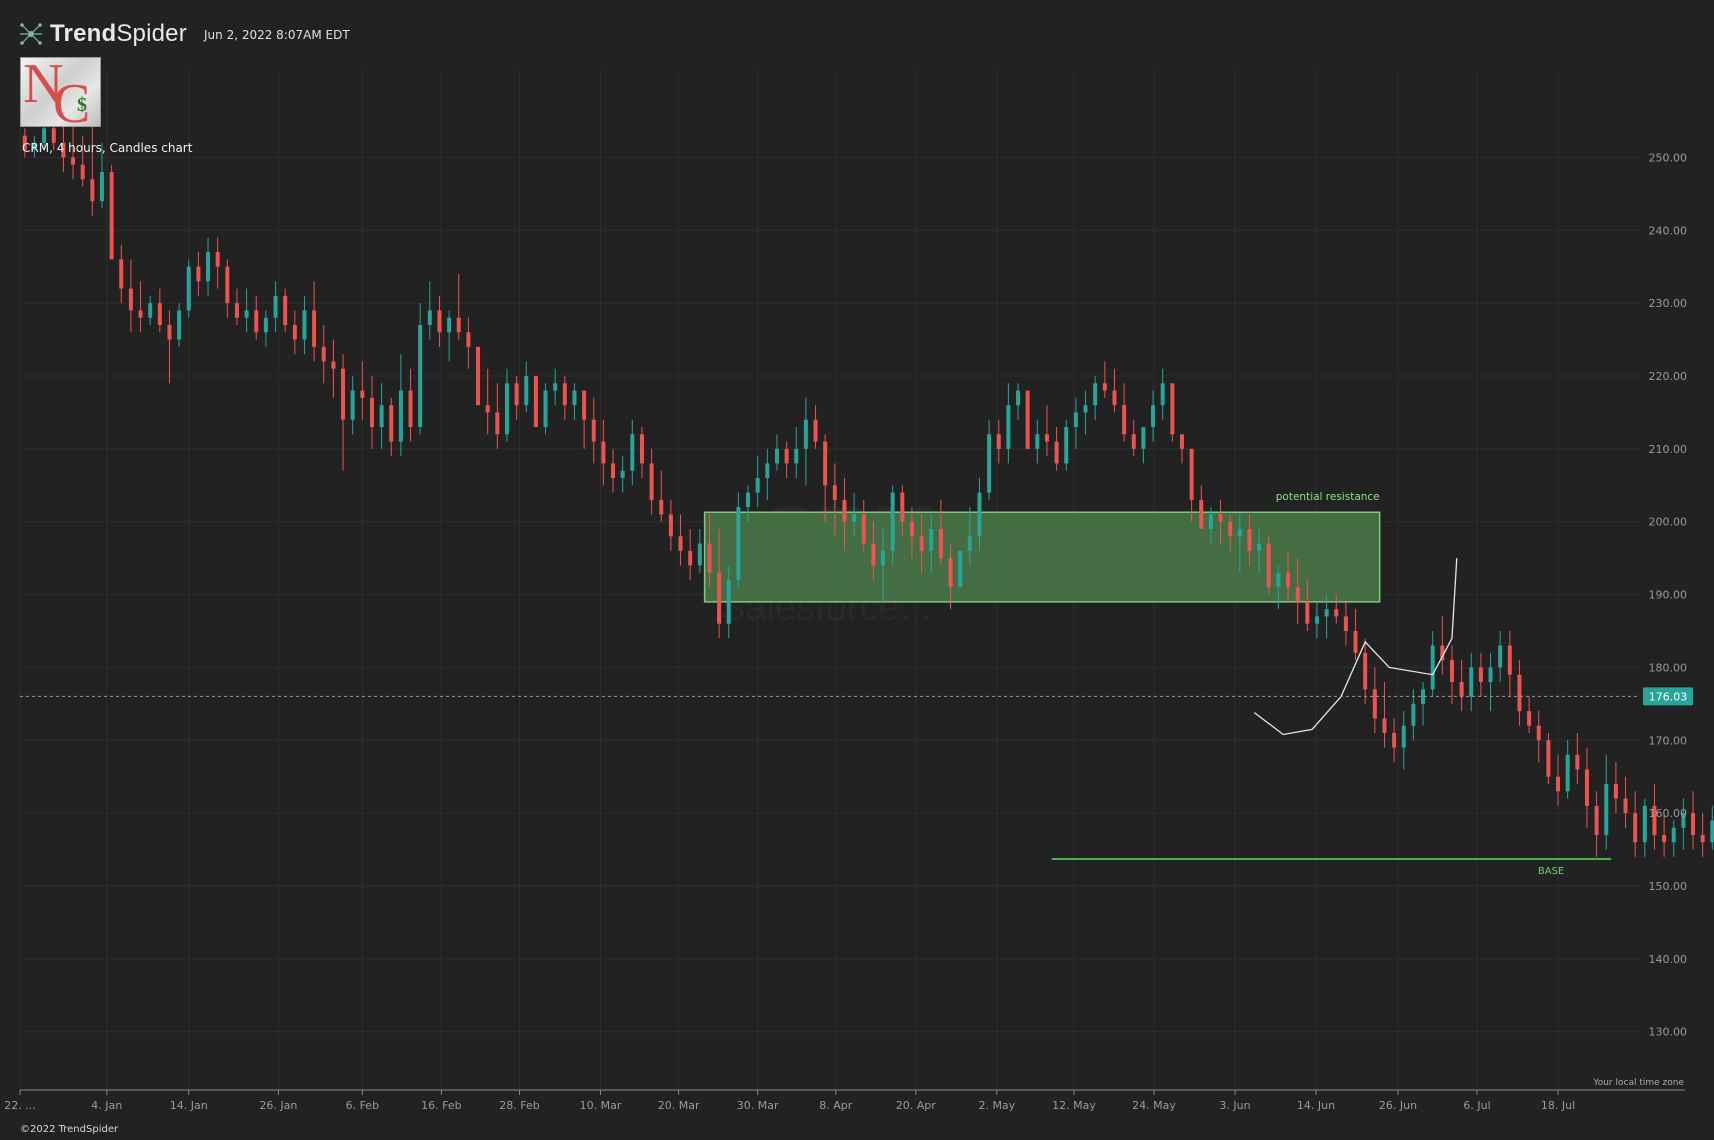  What do you see at coordinates (82, 105) in the screenshot?
I see `logo-dollar: $` at bounding box center [82, 105].